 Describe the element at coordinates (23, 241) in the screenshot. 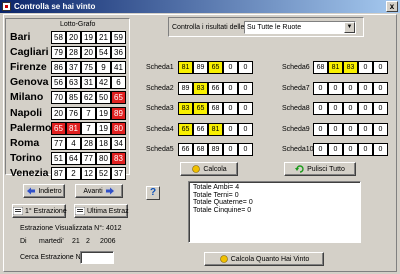

I see `date-di-label: Di` at that location.